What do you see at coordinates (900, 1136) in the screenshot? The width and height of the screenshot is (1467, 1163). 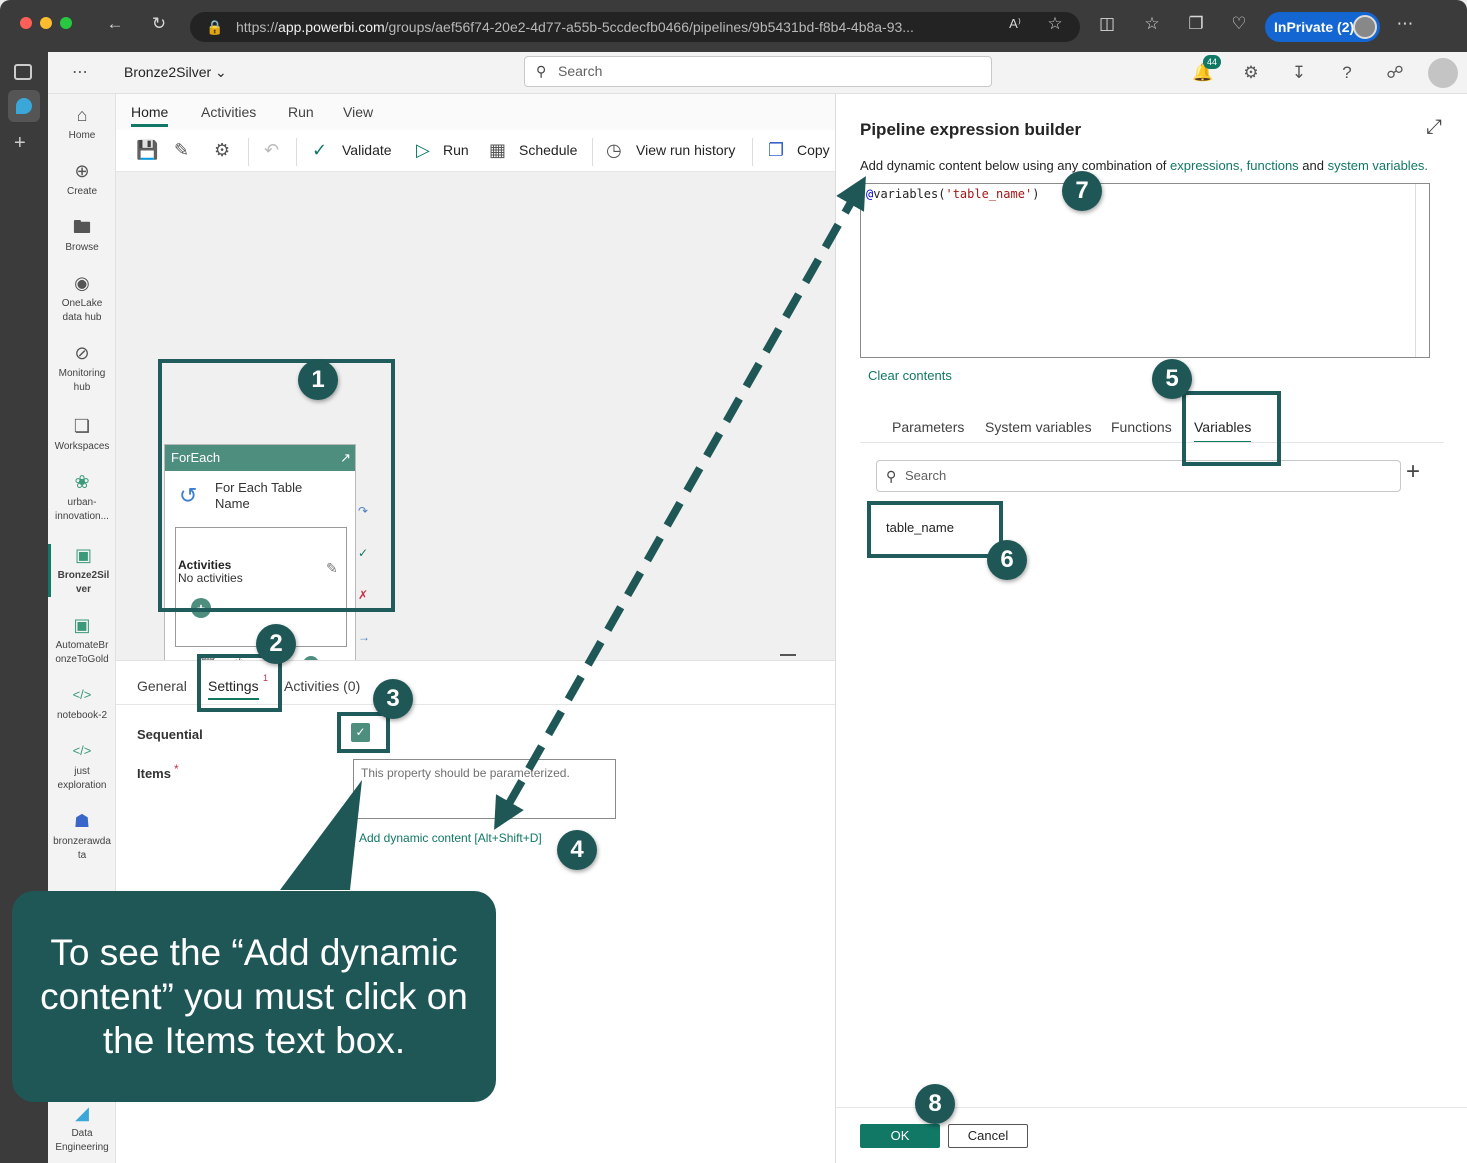 I see `ok-button: OK` at bounding box center [900, 1136].